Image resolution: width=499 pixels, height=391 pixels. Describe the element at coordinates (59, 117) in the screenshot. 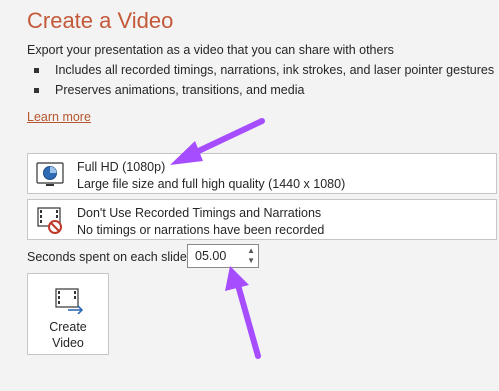

I see `learn-more-link: Learn more` at that location.